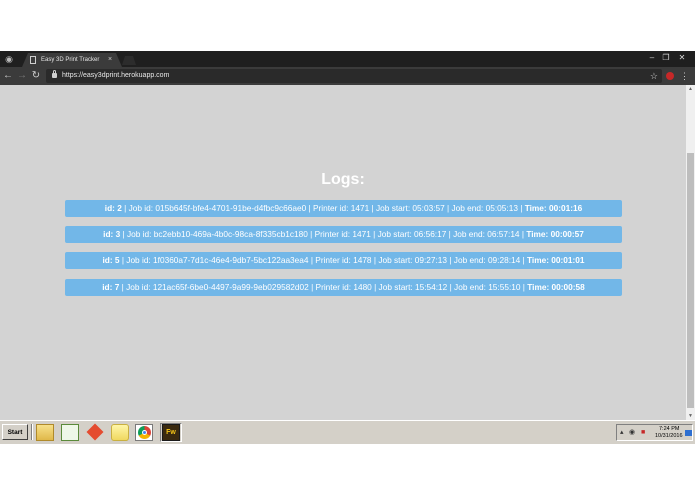 Image resolution: width=695 pixels, height=494 pixels. I want to click on scroll-down-icon: ▼, so click(690, 416).